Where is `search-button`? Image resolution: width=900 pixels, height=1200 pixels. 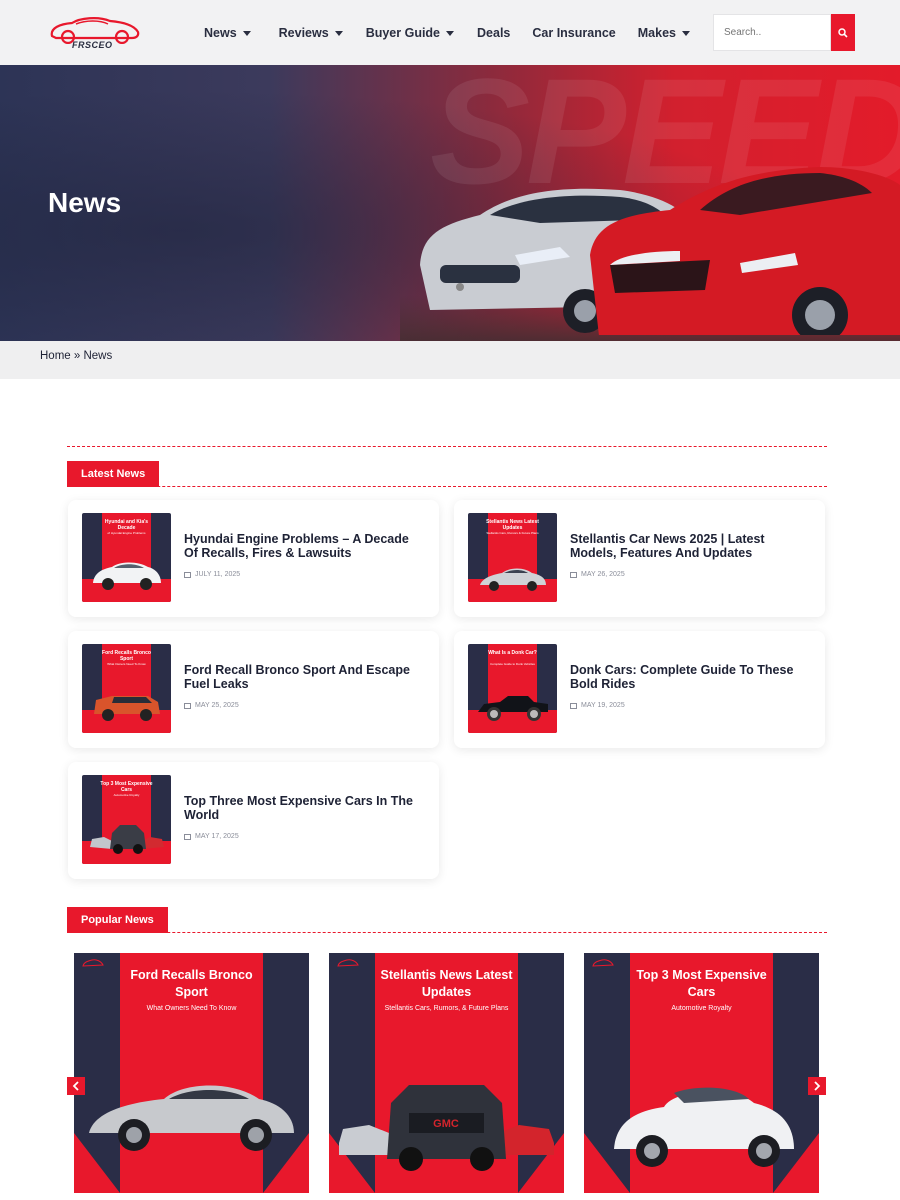
search-button is located at coordinates (843, 32).